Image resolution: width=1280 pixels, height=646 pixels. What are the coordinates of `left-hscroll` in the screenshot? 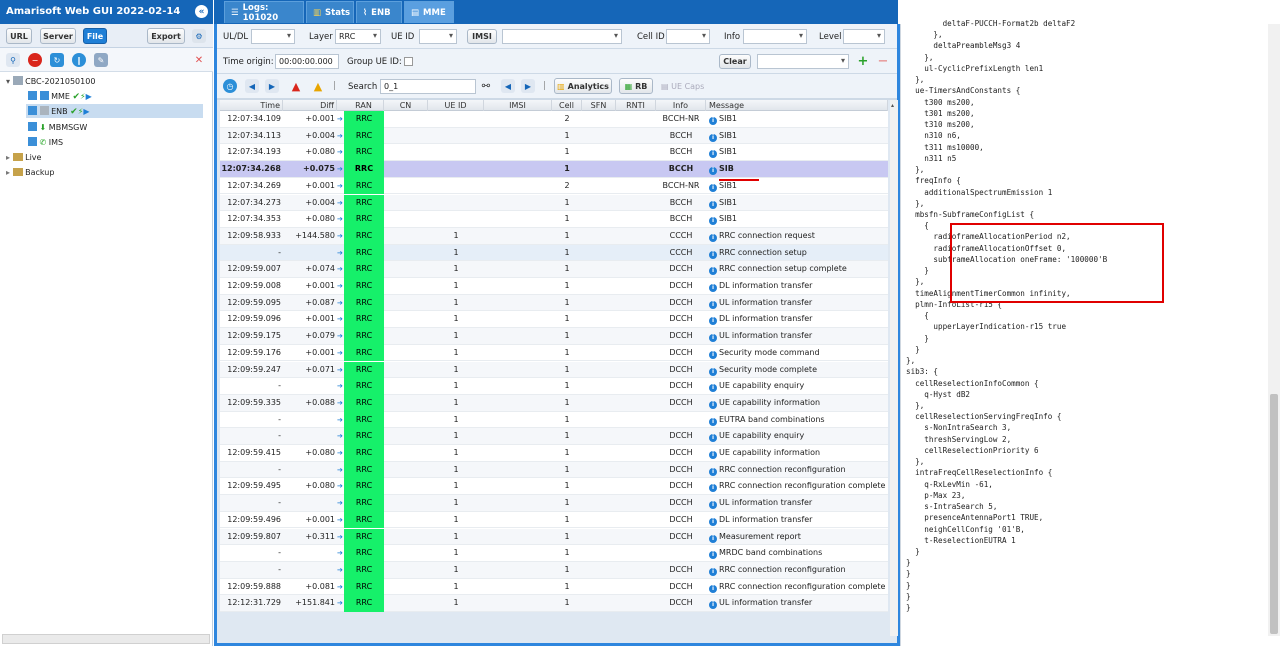 It's located at (106, 639).